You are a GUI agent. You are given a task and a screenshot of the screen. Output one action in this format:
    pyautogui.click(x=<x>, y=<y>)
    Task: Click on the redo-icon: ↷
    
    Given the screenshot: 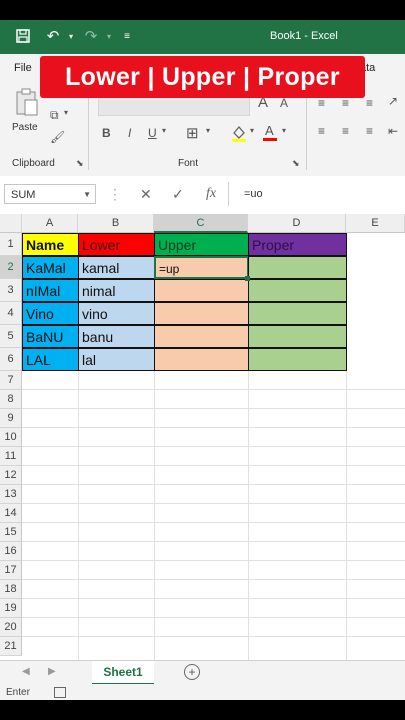 What is the action you would take?
    pyautogui.click(x=91, y=37)
    